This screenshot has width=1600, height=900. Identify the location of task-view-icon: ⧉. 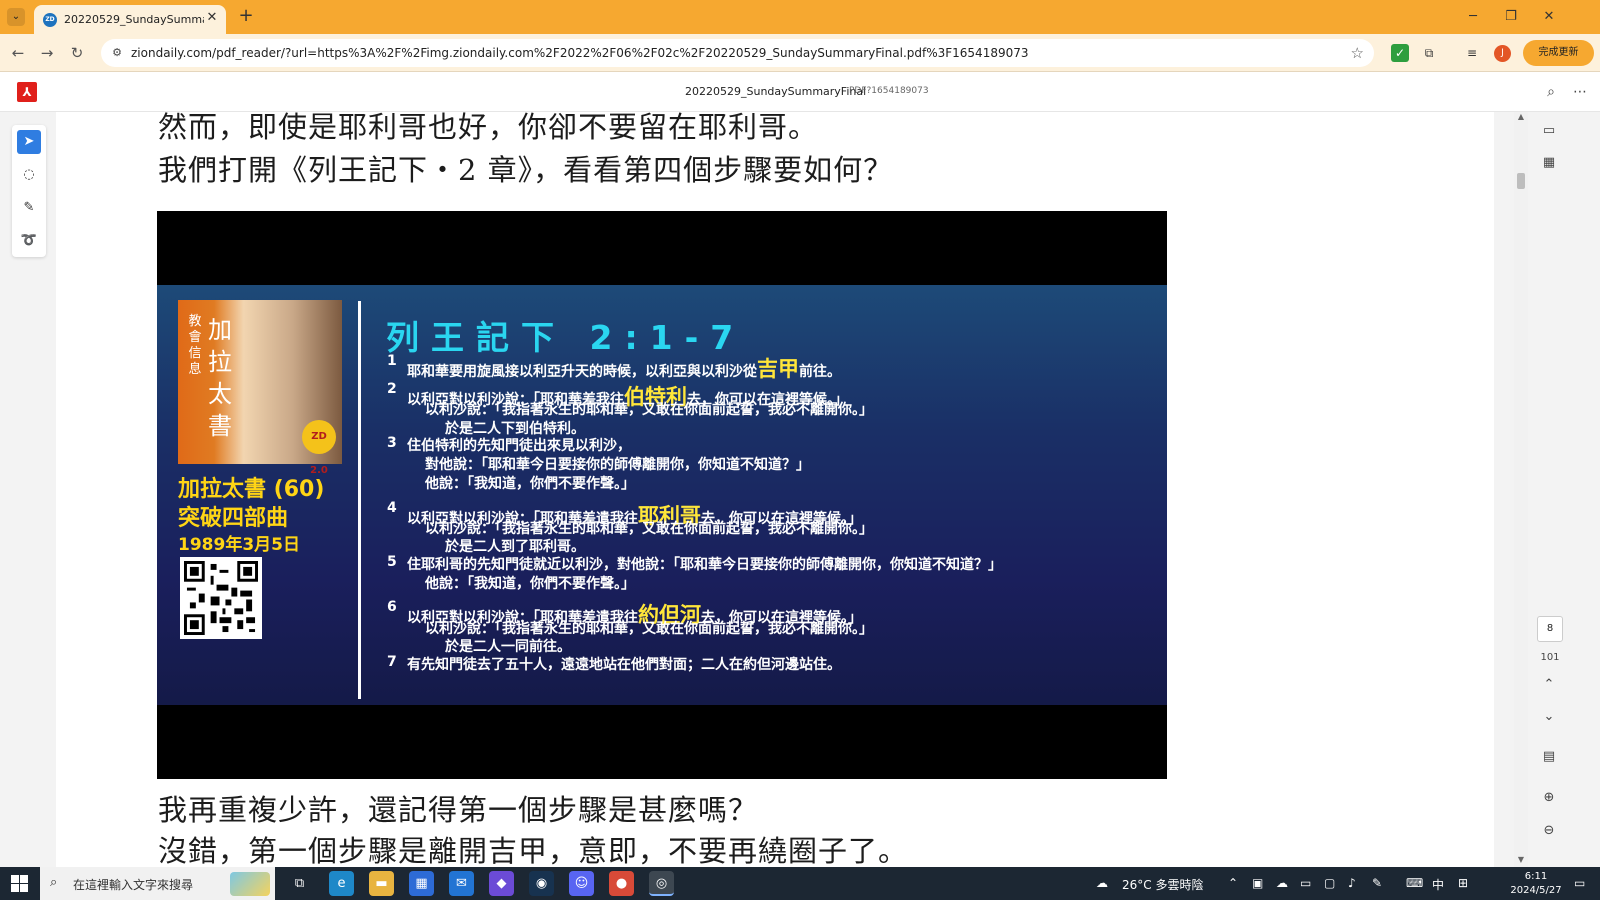
(299, 883).